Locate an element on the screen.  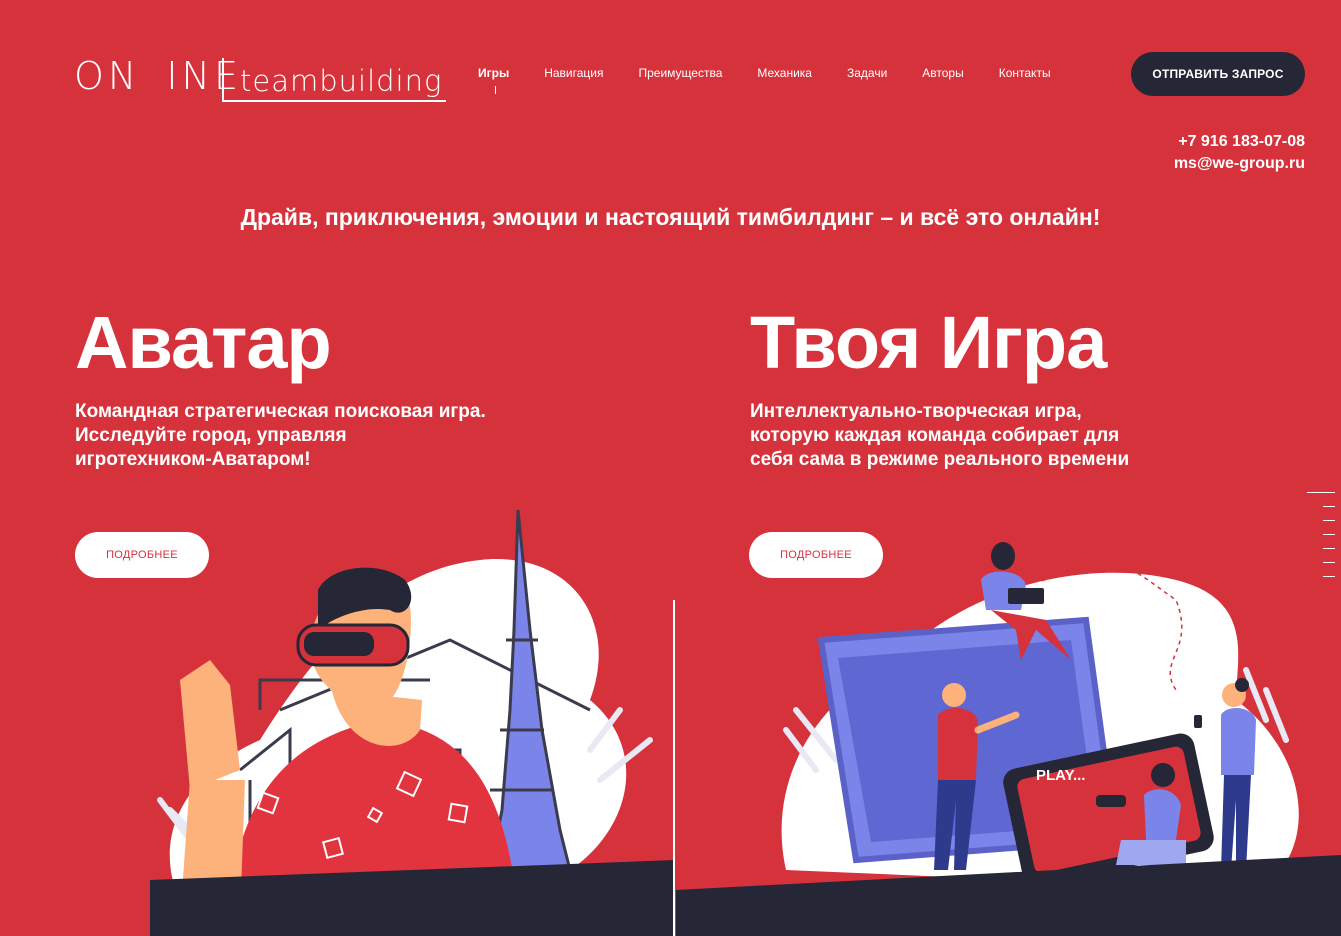
contacts-block: +7 916 183-07-08 ms@we-group.ru is located at coordinates (1239, 153).